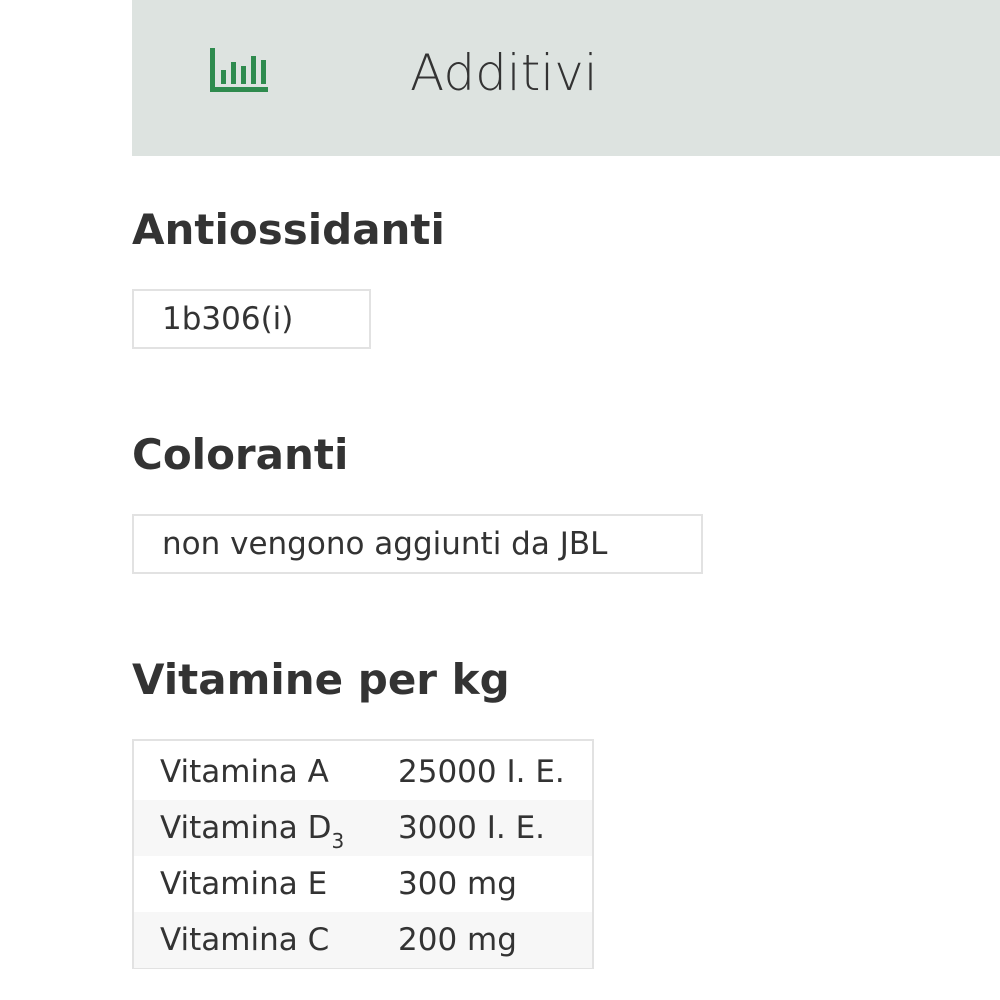 The image size is (1000, 1000). What do you see at coordinates (504, 73) in the screenshot?
I see `header-title: Additivi` at bounding box center [504, 73].